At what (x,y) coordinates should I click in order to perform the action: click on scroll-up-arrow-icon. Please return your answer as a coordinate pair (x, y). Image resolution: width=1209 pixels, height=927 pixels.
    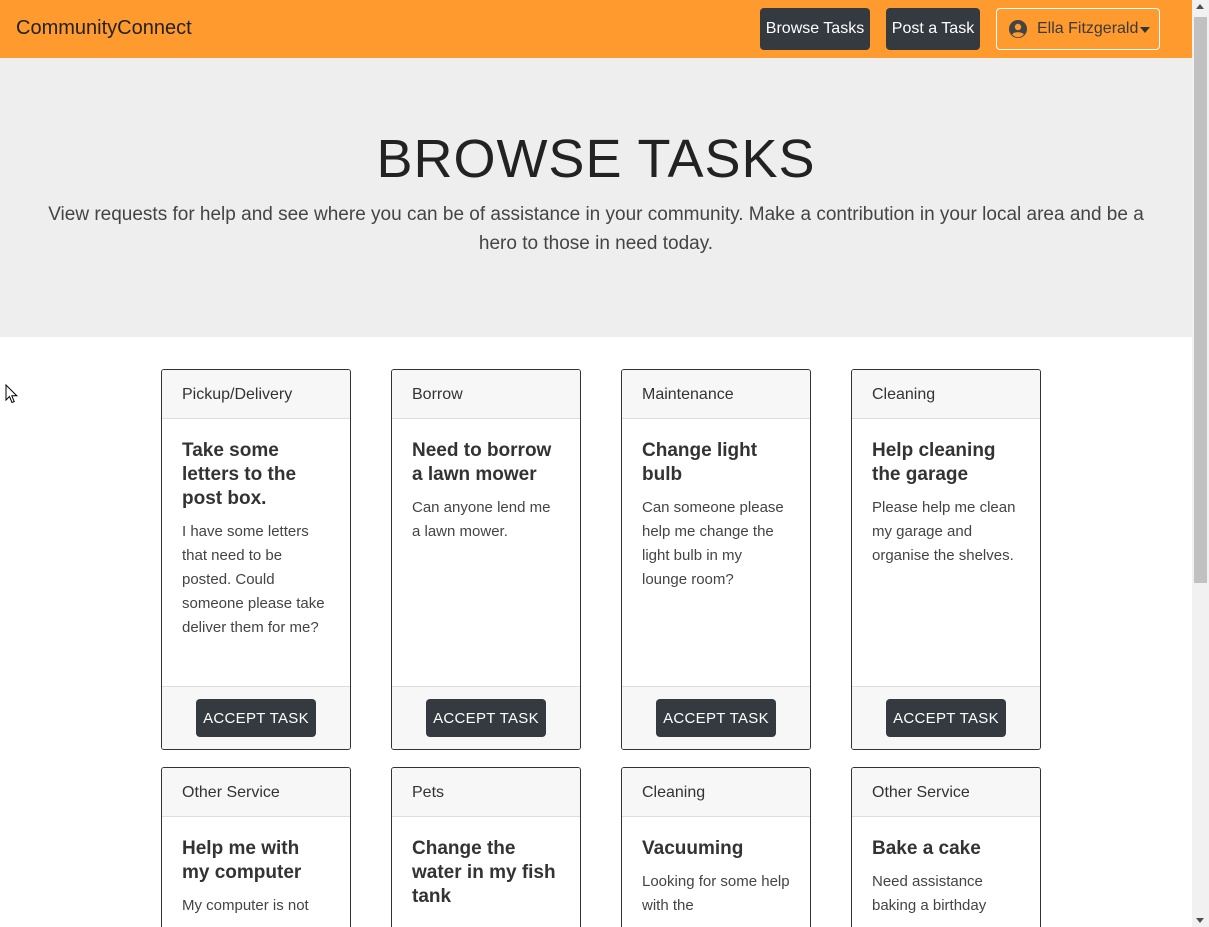
    Looking at the image, I should click on (1200, 6).